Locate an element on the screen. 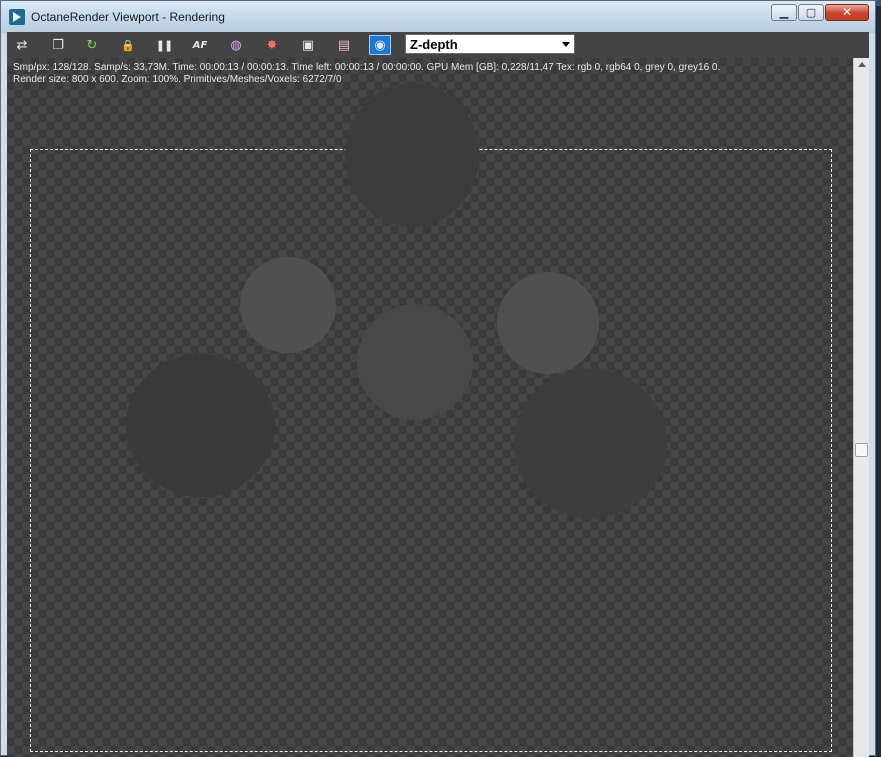  display-icon: ▣ is located at coordinates (308, 45).